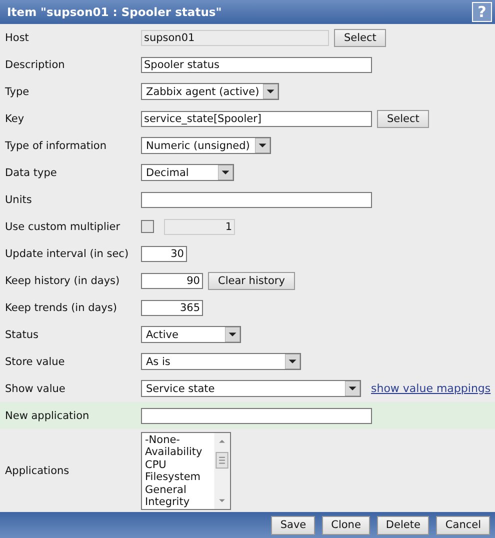  Describe the element at coordinates (172, 280) in the screenshot. I see `number-field: 90` at that location.